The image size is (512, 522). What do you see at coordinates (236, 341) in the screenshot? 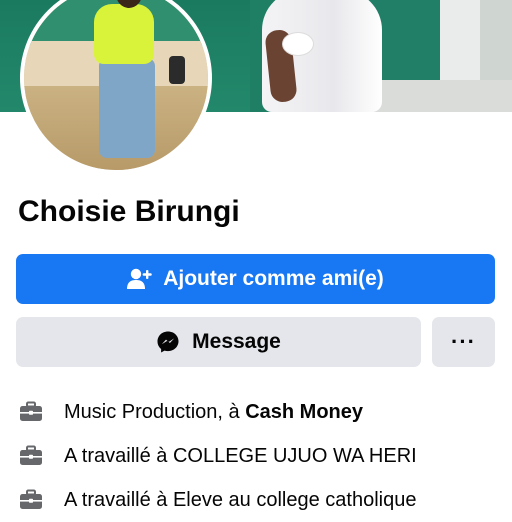
I see `message-label: Message` at bounding box center [236, 341].